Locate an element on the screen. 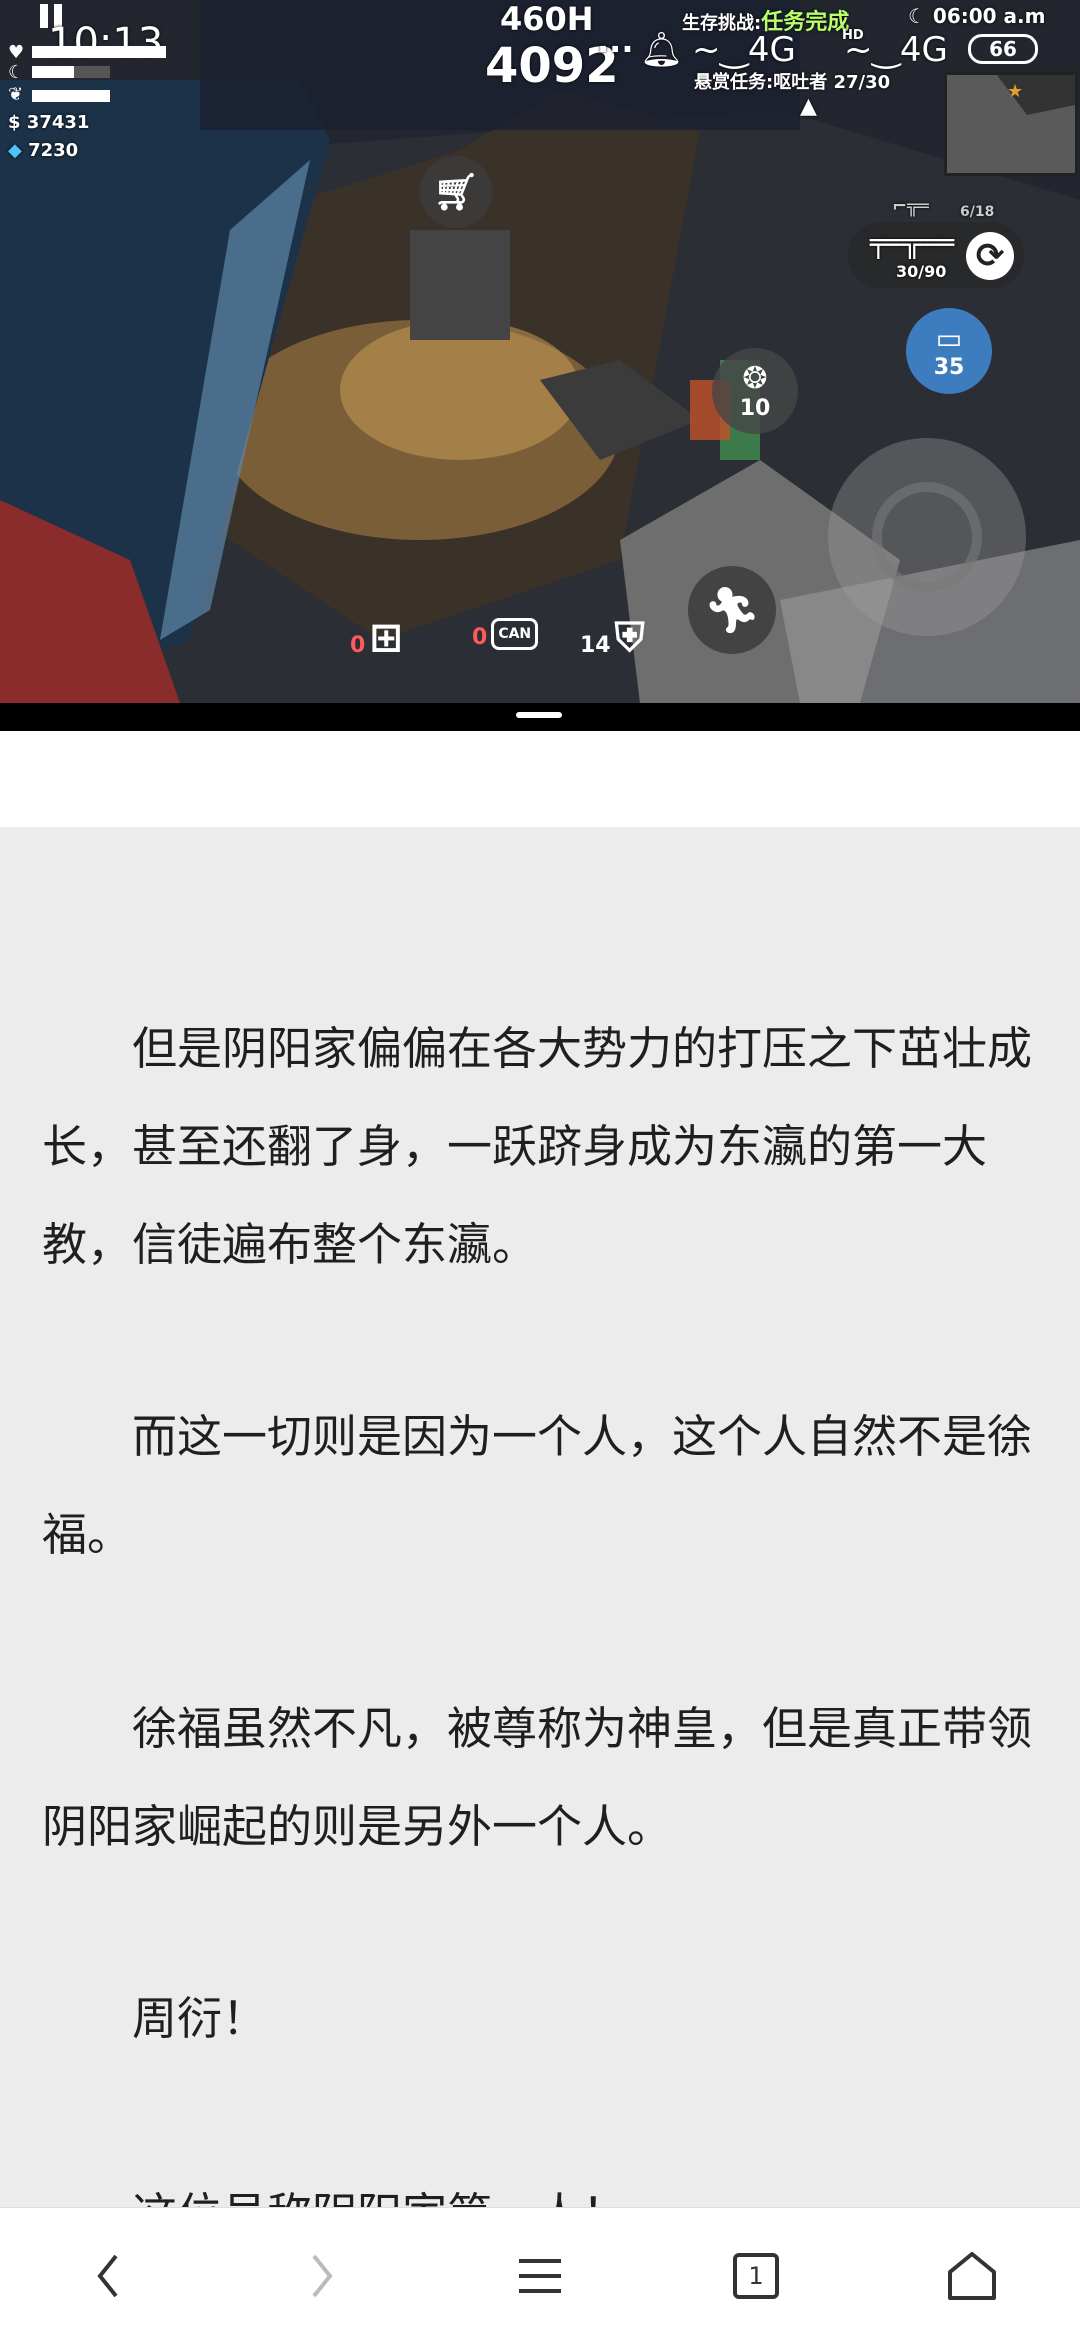 The height and width of the screenshot is (2341, 1080). reader-top-gap is located at coordinates (540, 779).